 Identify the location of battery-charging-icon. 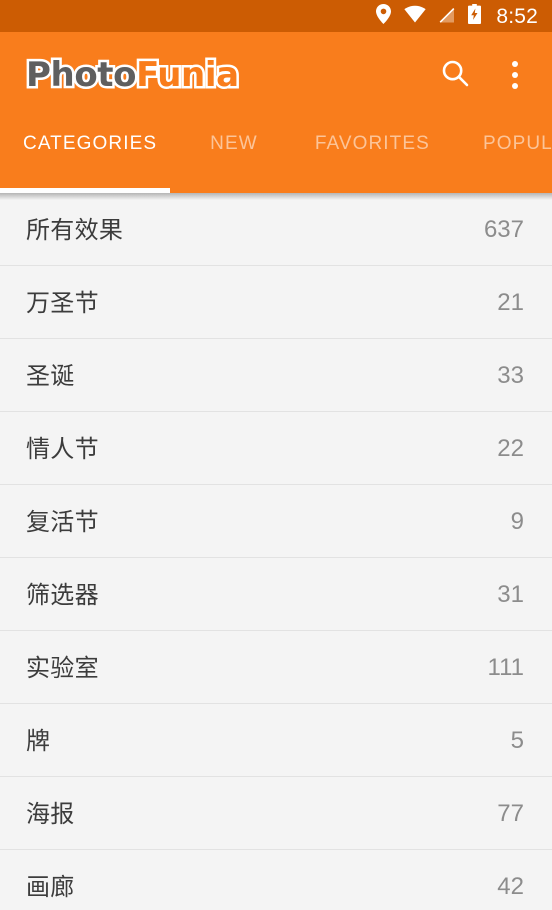
(475, 16).